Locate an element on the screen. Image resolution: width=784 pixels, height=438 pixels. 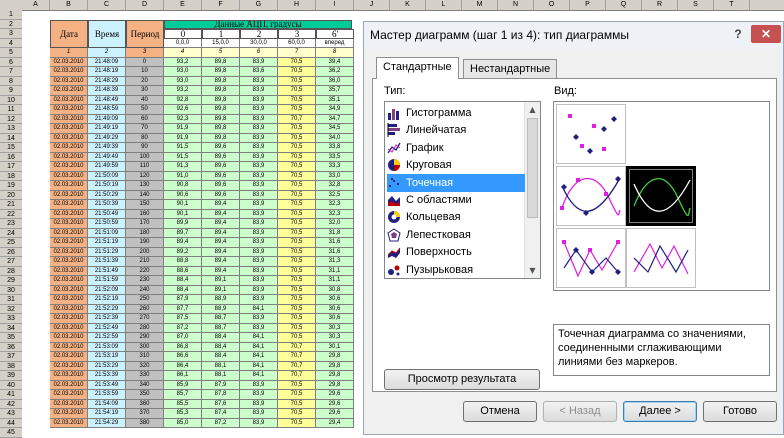
table-cell: 30 is located at coordinates (145, 91).